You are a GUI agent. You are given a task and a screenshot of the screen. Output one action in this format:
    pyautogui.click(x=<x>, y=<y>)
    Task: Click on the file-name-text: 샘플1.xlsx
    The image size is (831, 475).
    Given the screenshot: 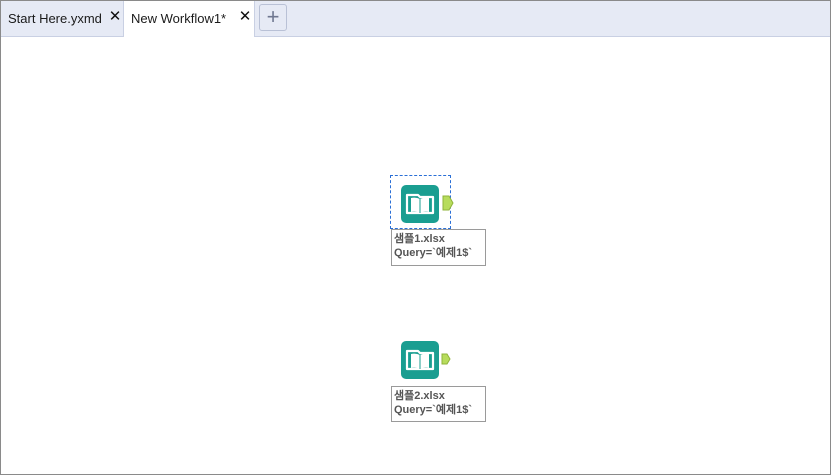 What is the action you would take?
    pyautogui.click(x=419, y=239)
    